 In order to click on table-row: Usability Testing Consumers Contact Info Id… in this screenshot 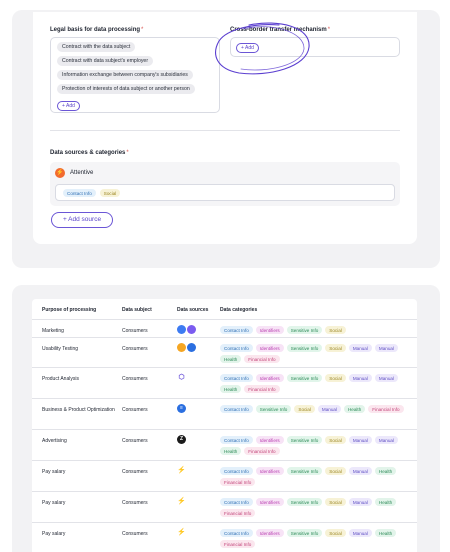, I will do `click(224, 353)`.